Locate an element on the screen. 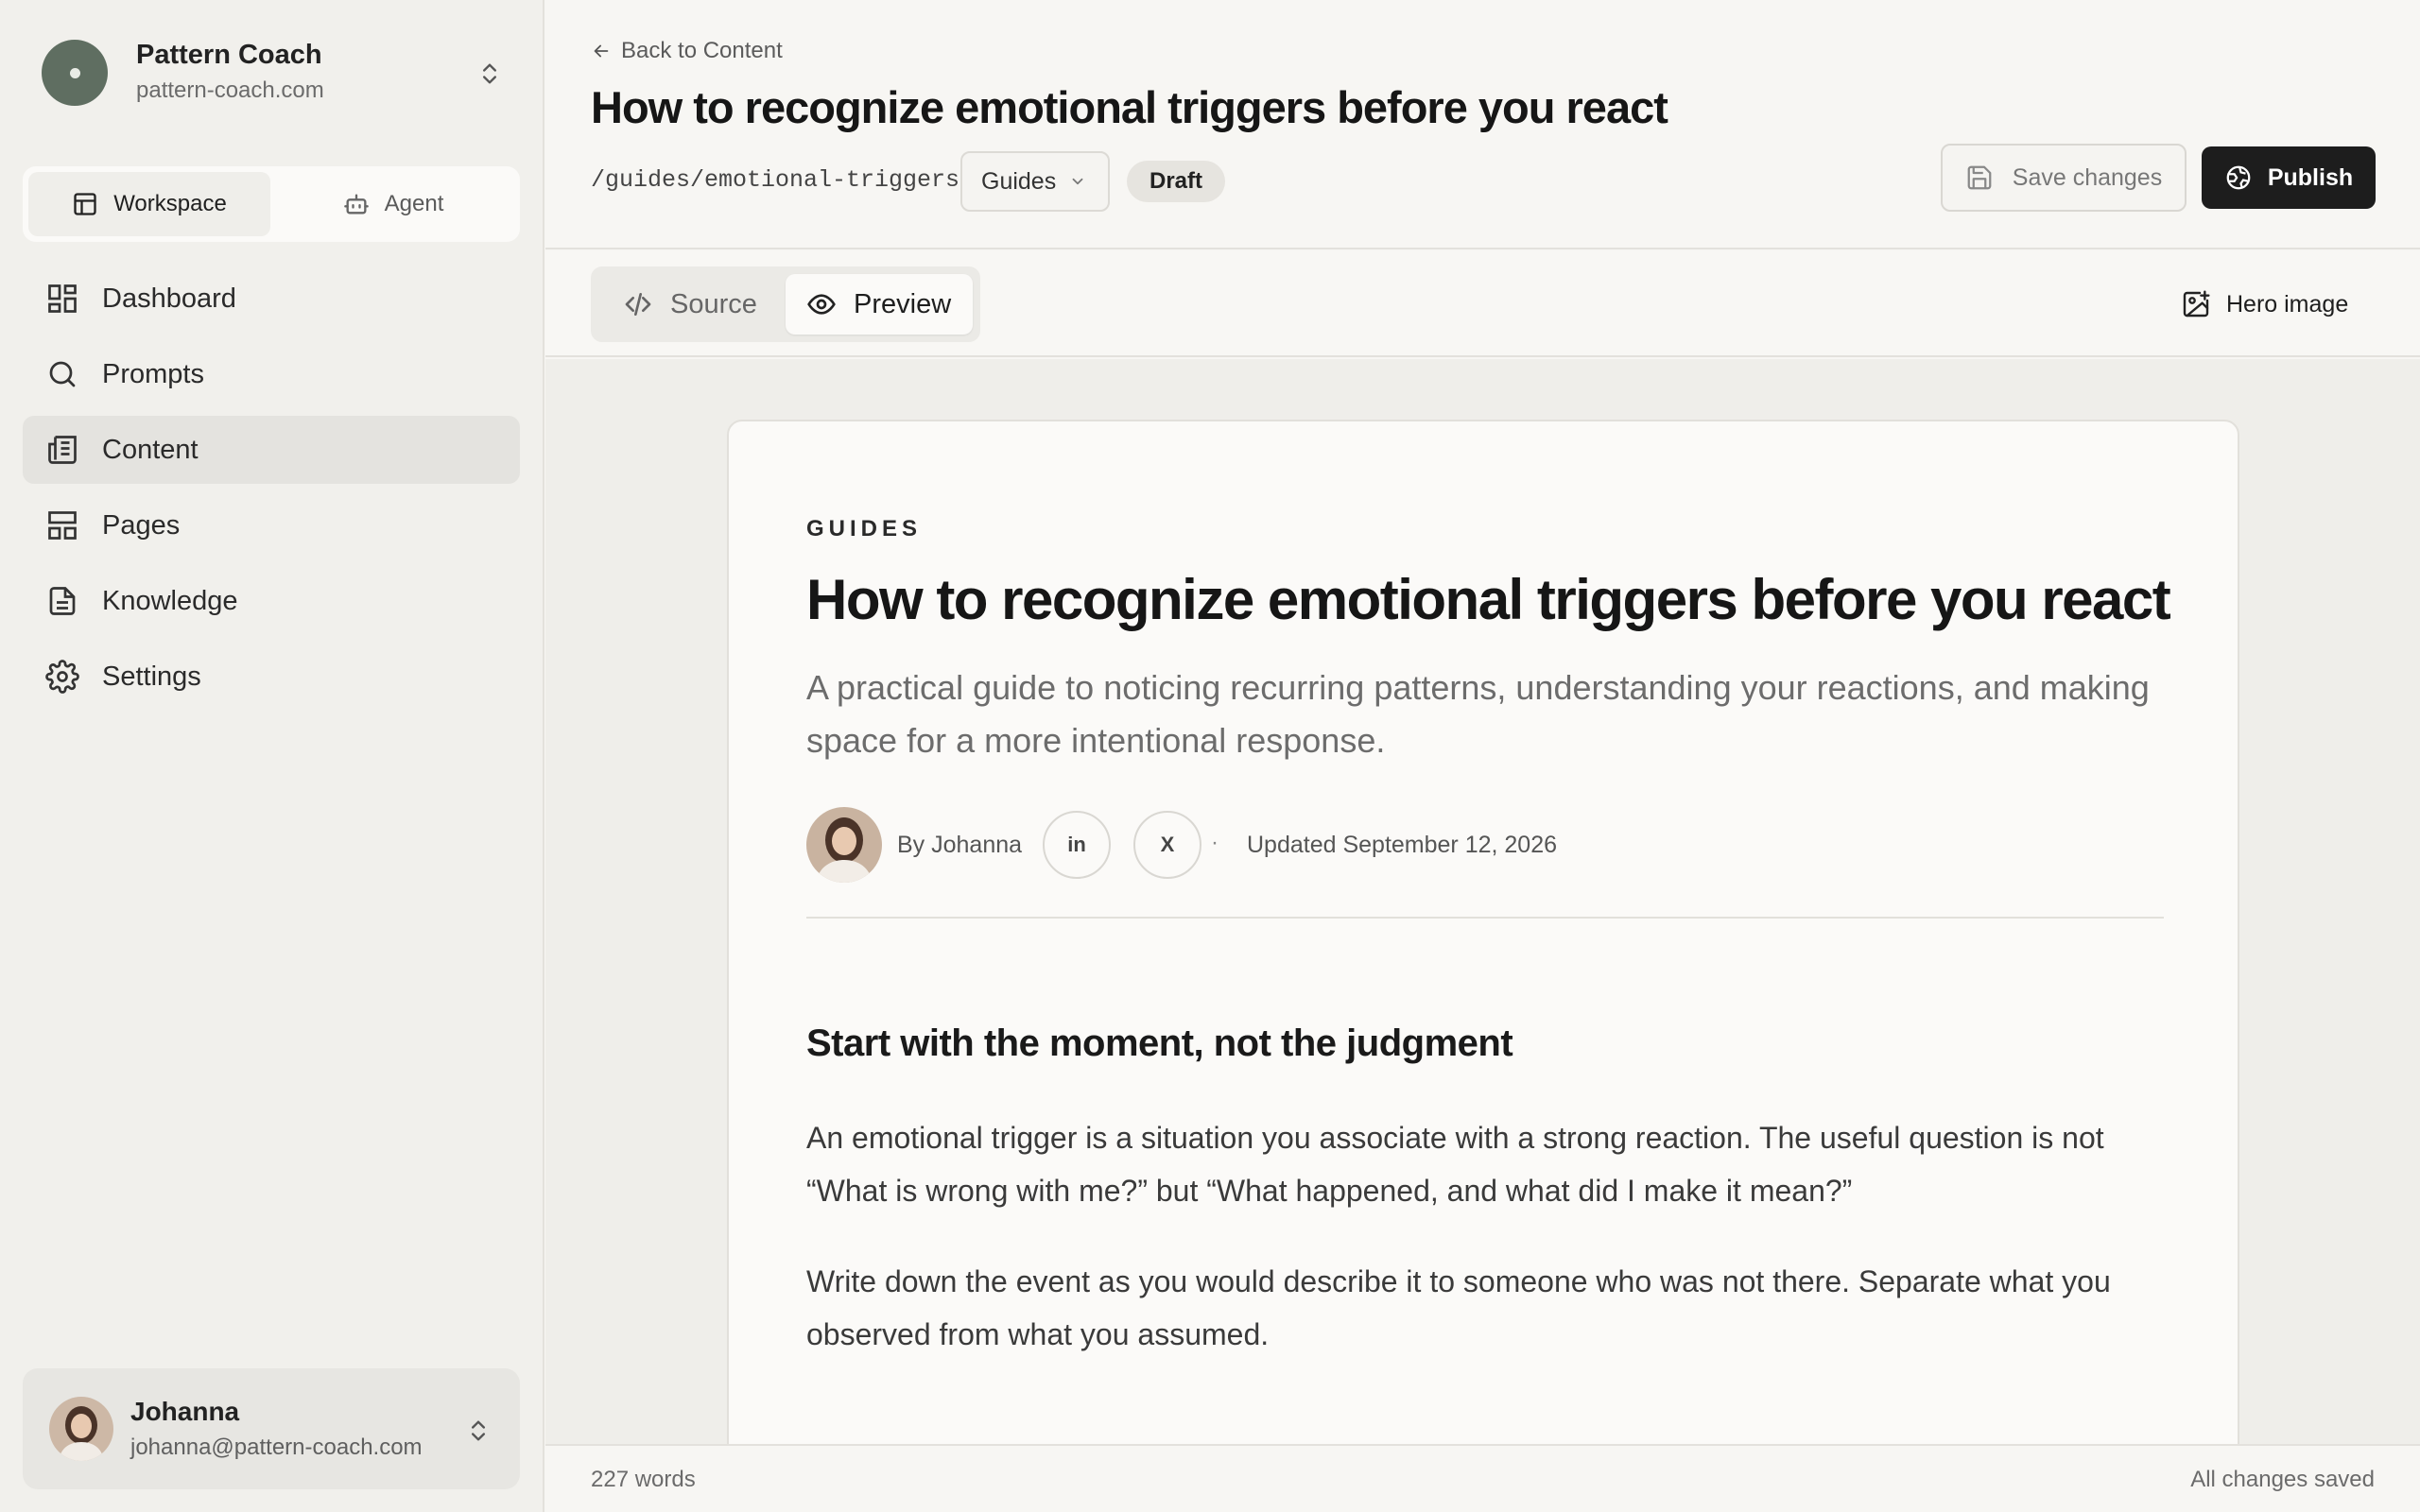  user-email: johanna@pattern-coach.com is located at coordinates (277, 1447).